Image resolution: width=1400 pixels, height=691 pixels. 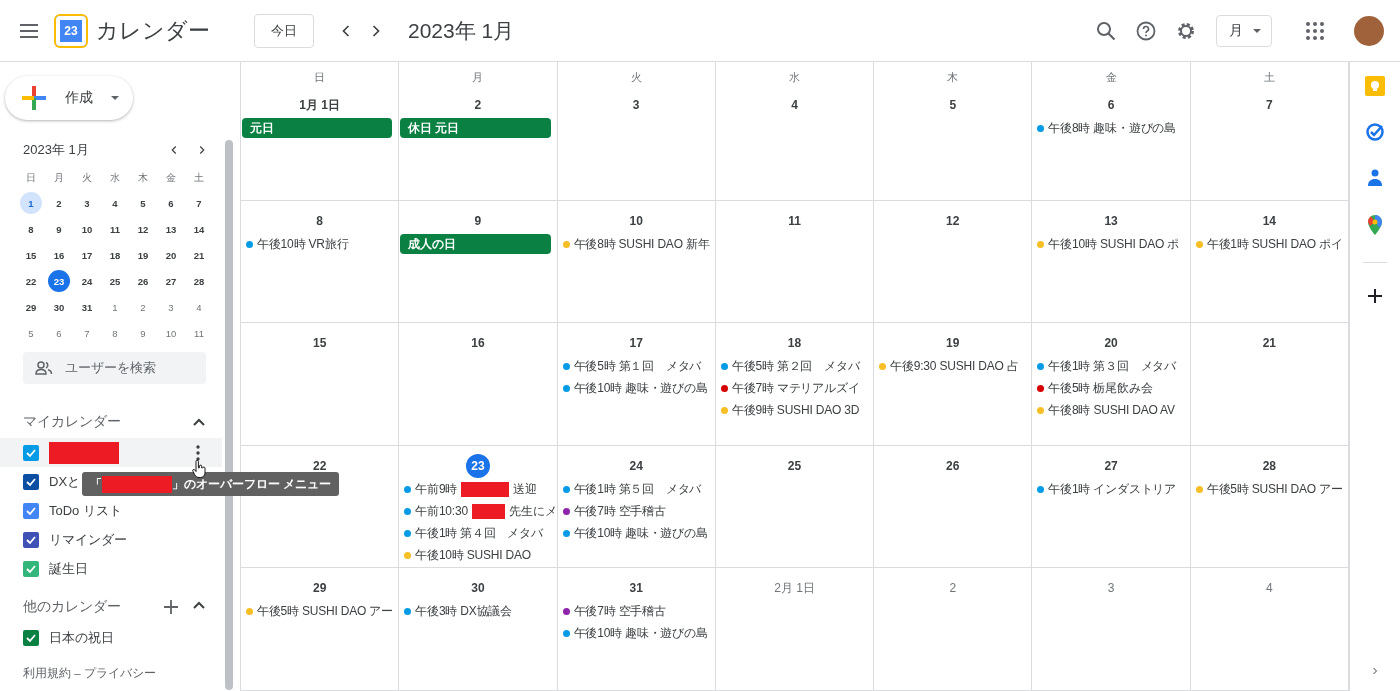 What do you see at coordinates (1269, 244) in the screenshot?
I see `event-item: 午後1時 SUSHI DAO ポイ` at bounding box center [1269, 244].